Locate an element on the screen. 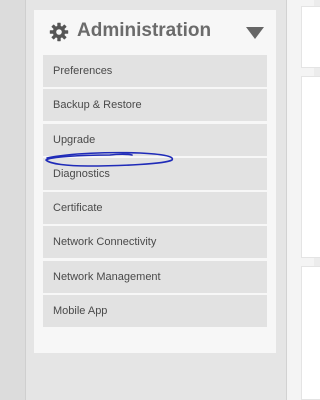 The width and height of the screenshot is (320, 400). administration-header: Administration is located at coordinates (155, 32).